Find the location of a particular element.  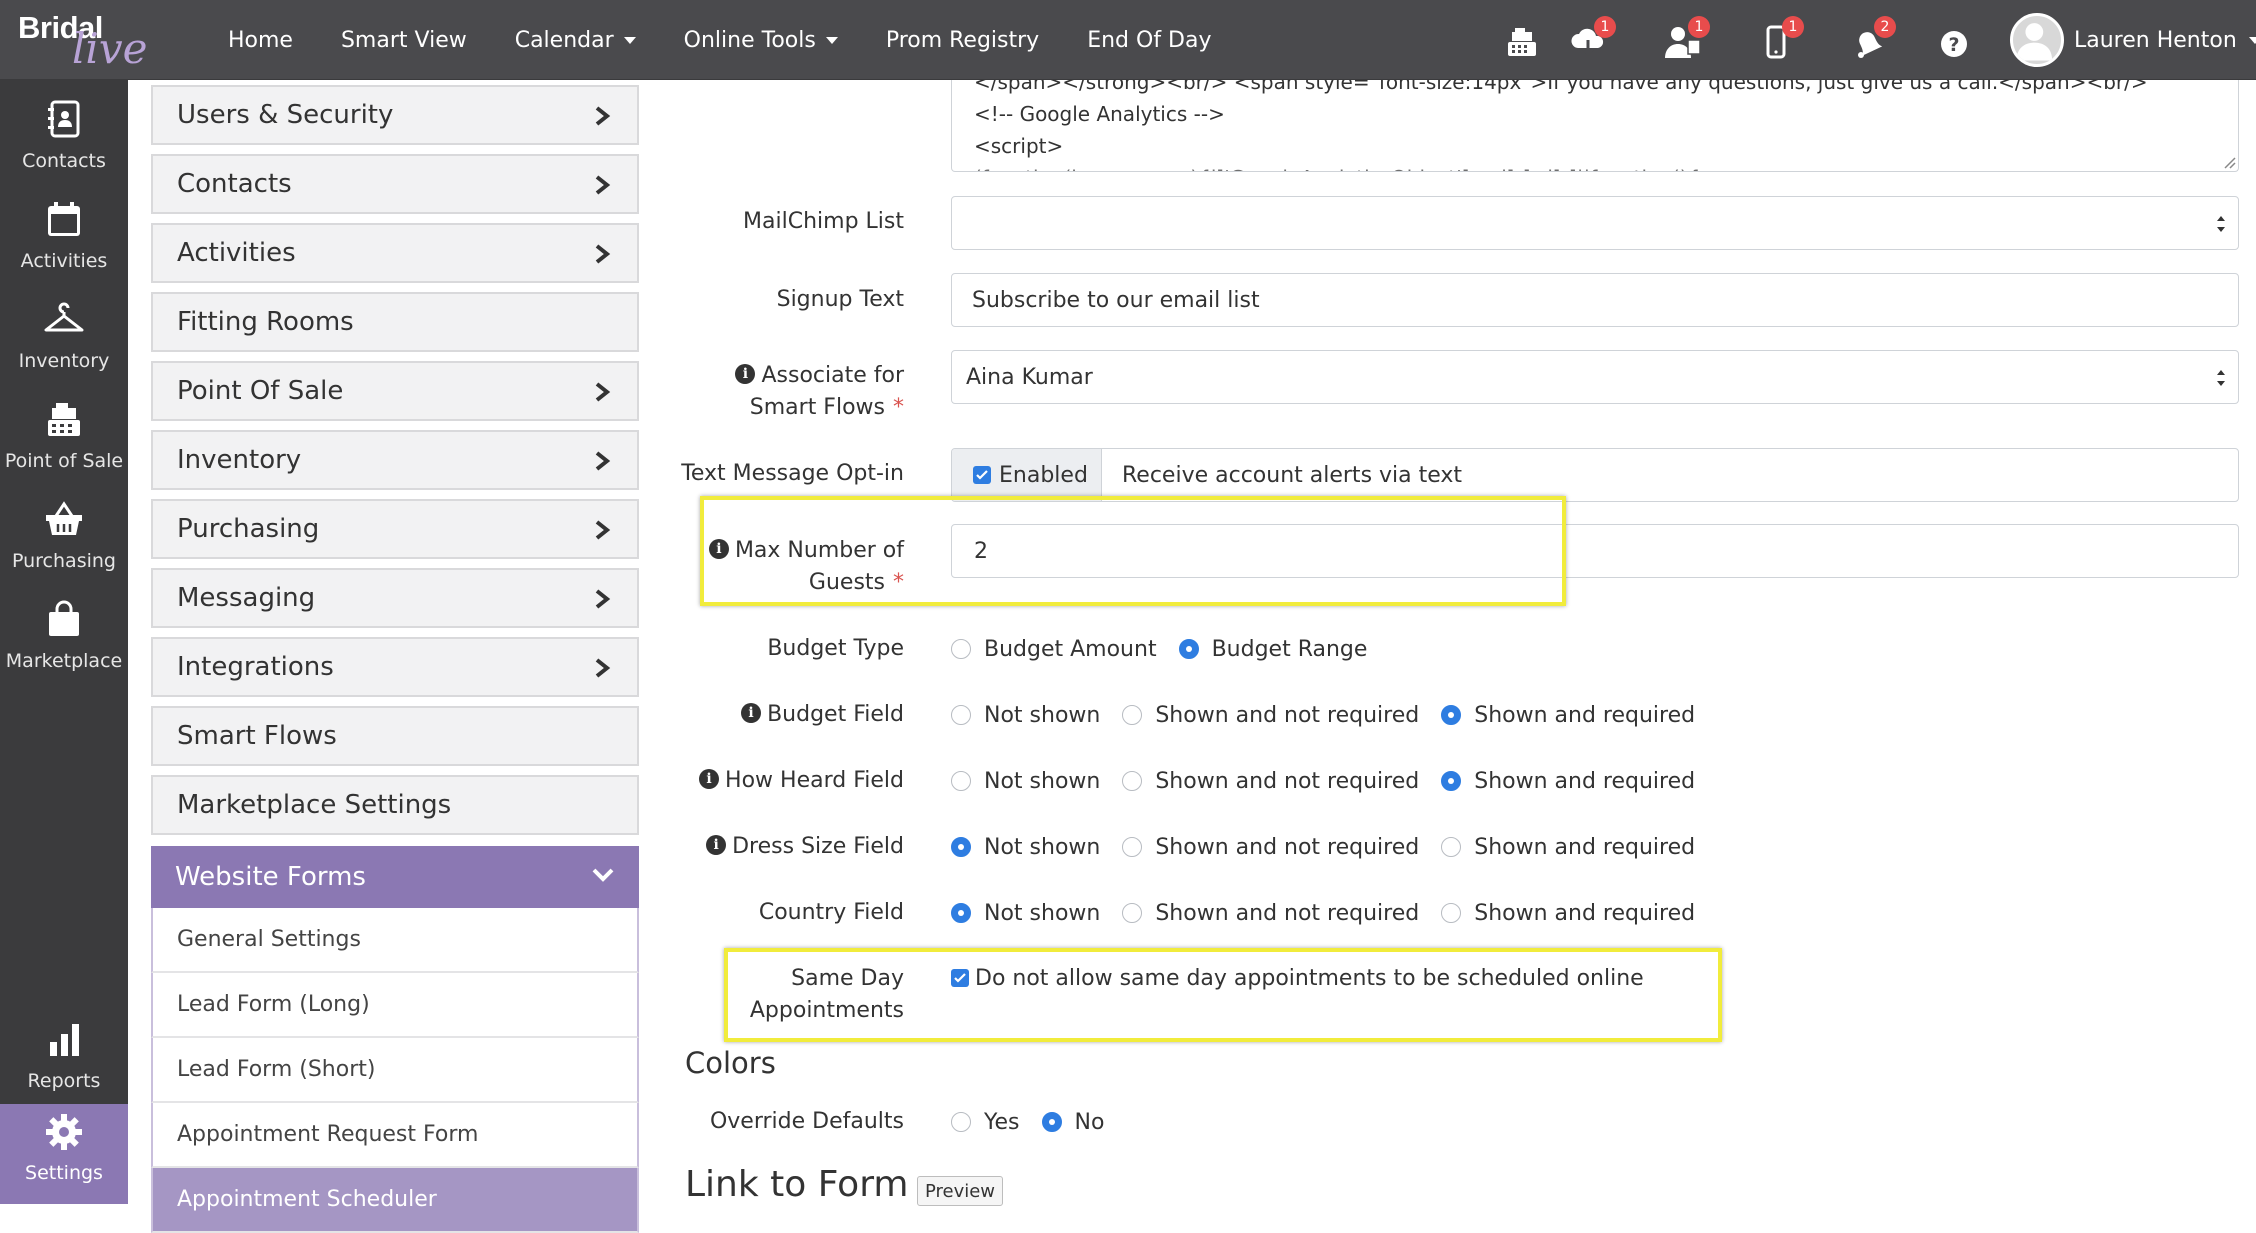

info-icon: i is located at coordinates (751, 713).